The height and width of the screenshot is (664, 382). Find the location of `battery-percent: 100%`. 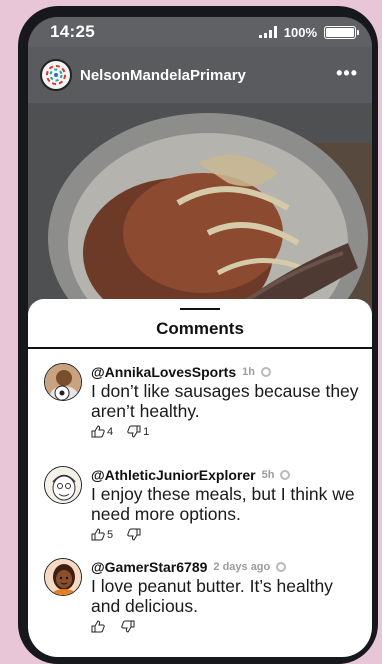

battery-percent: 100% is located at coordinates (300, 32).